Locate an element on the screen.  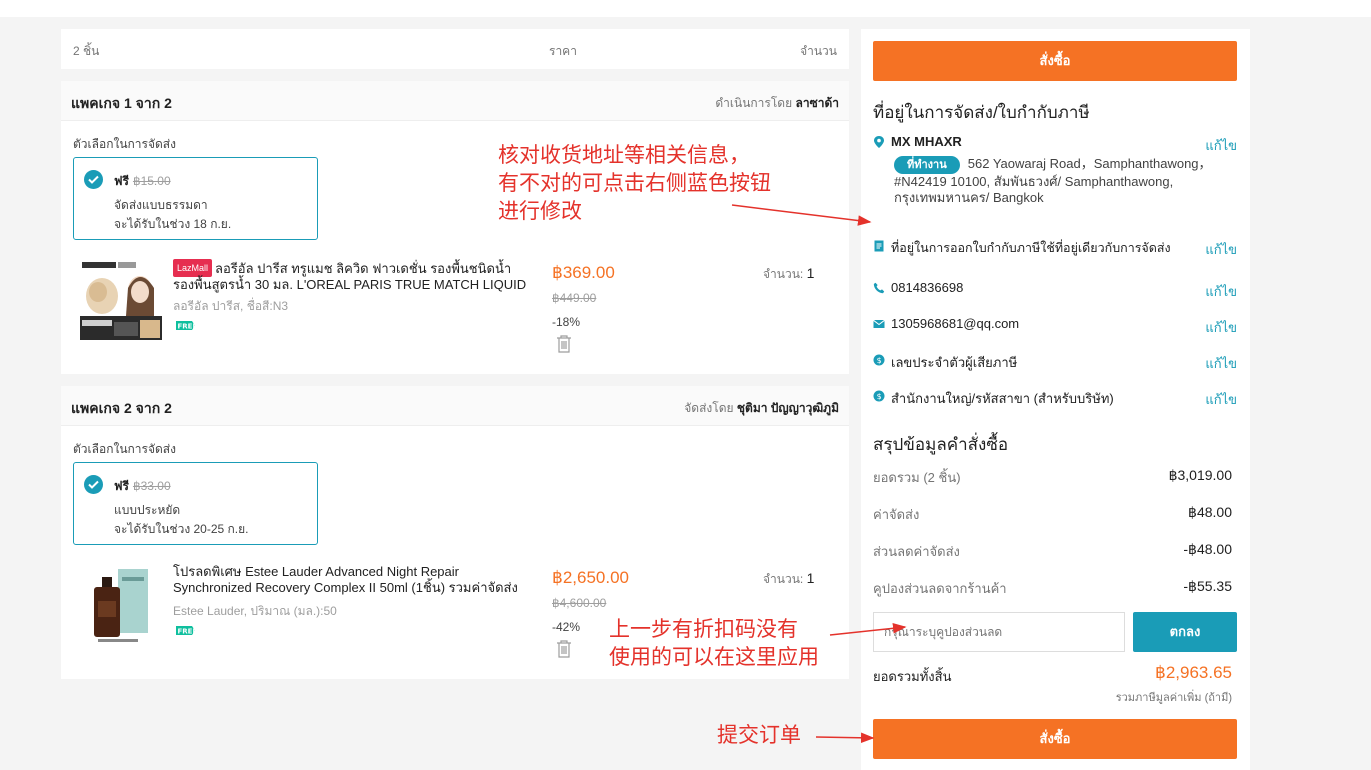
discount-percent: -42% is located at coordinates (566, 627).